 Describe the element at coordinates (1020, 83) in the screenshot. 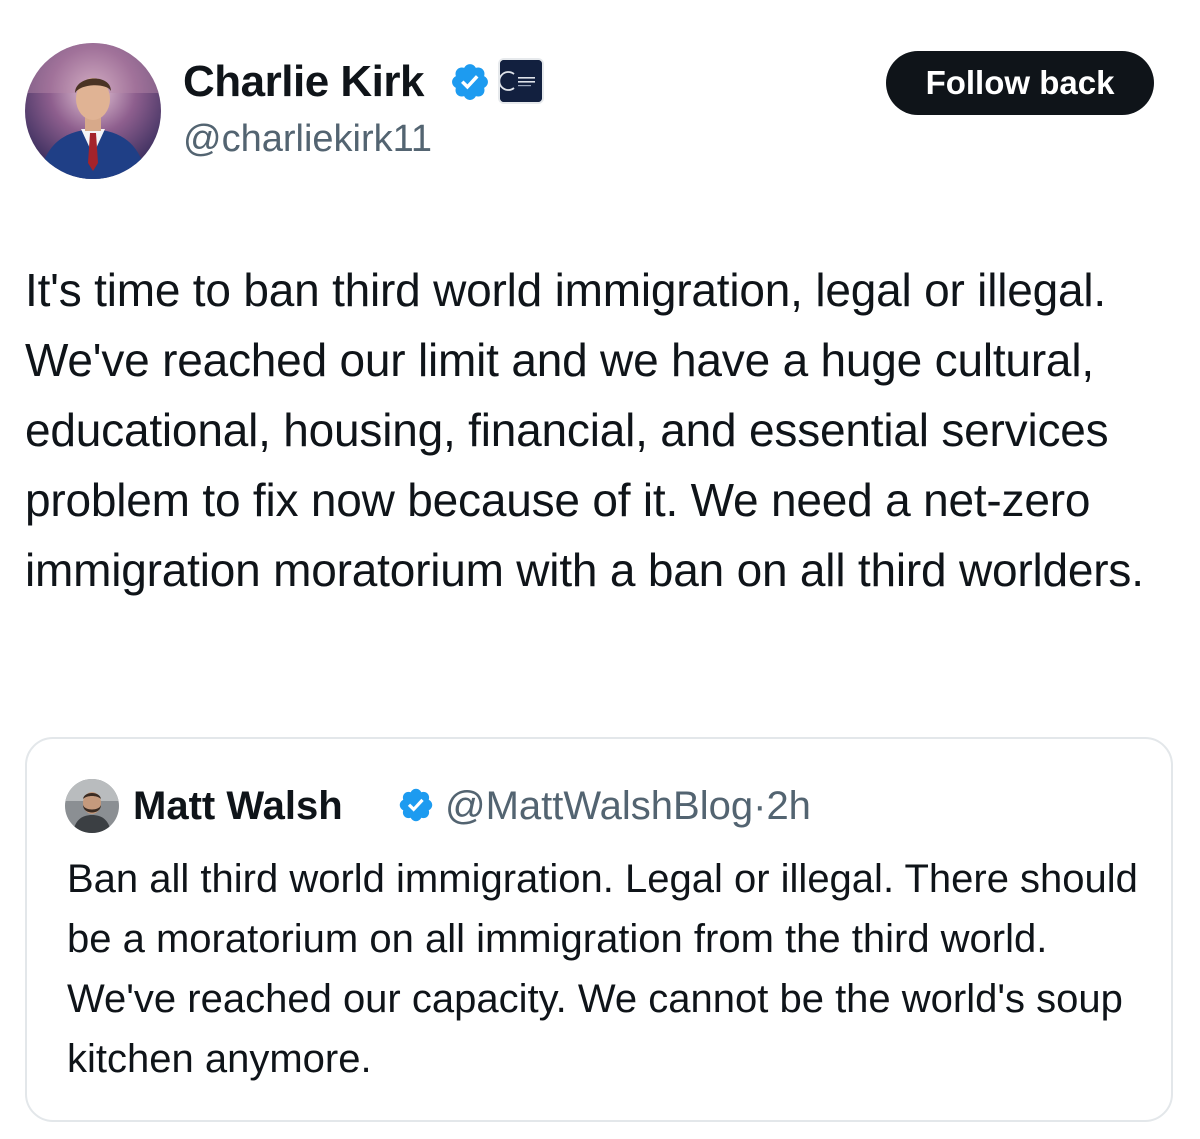

I see `follow-back-button: Follow back` at that location.